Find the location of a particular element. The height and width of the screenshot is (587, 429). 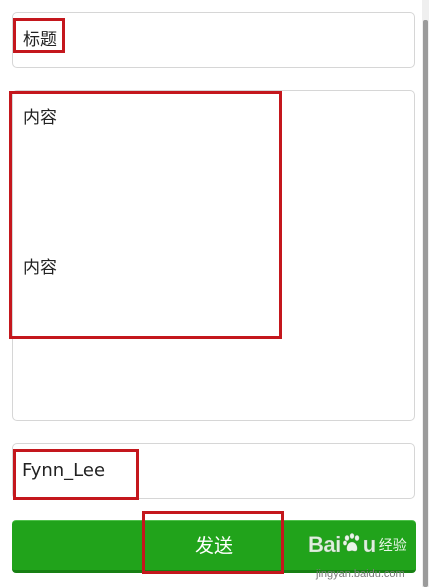

send-button-label: 发送 is located at coordinates (213, 546).